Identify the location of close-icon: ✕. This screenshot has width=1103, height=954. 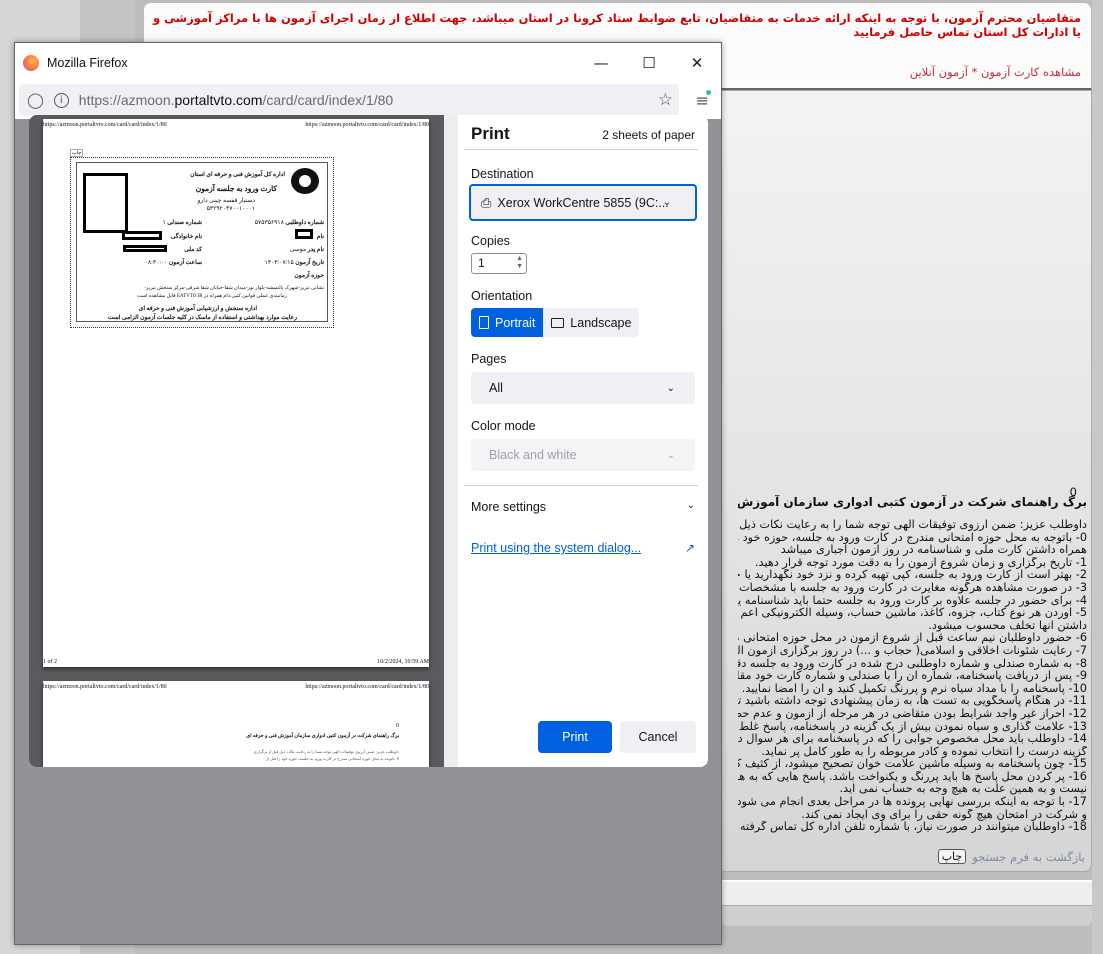
(697, 63).